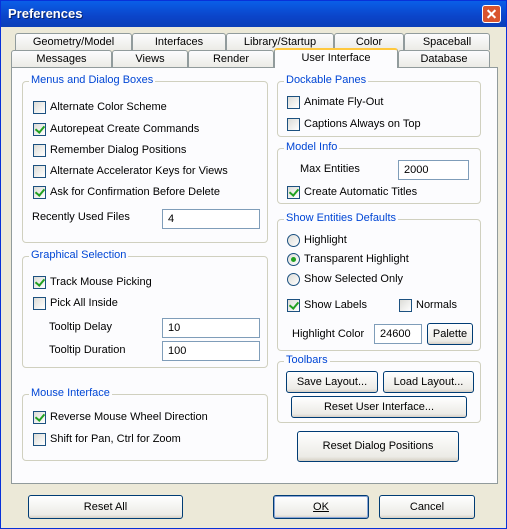  Describe the element at coordinates (307, 360) in the screenshot. I see `toolbars-title: Toolbars` at that location.